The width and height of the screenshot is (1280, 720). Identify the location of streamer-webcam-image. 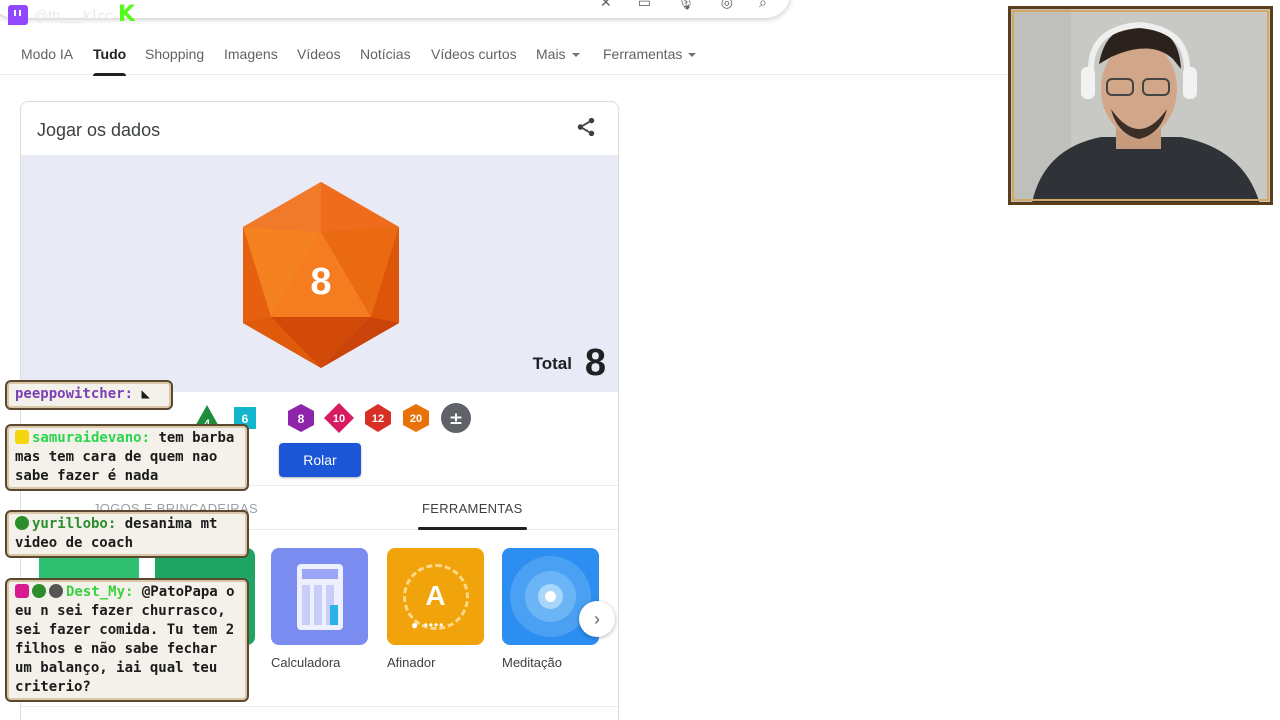
(1140, 105).